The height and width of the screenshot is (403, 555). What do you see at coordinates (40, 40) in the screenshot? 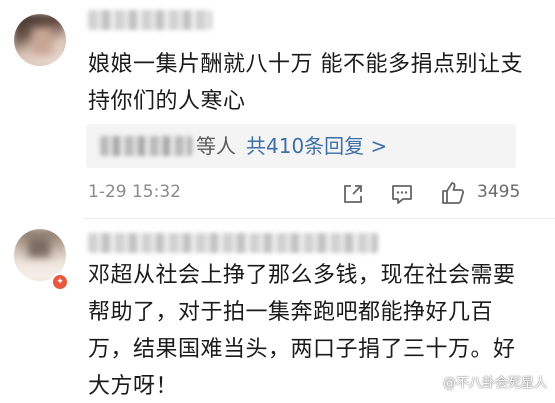
I see `avatar` at bounding box center [40, 40].